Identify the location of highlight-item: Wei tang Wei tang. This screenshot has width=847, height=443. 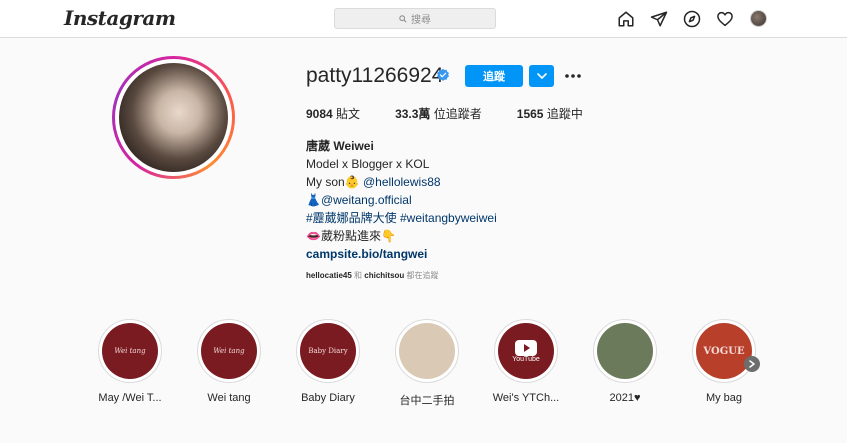
(229, 361).